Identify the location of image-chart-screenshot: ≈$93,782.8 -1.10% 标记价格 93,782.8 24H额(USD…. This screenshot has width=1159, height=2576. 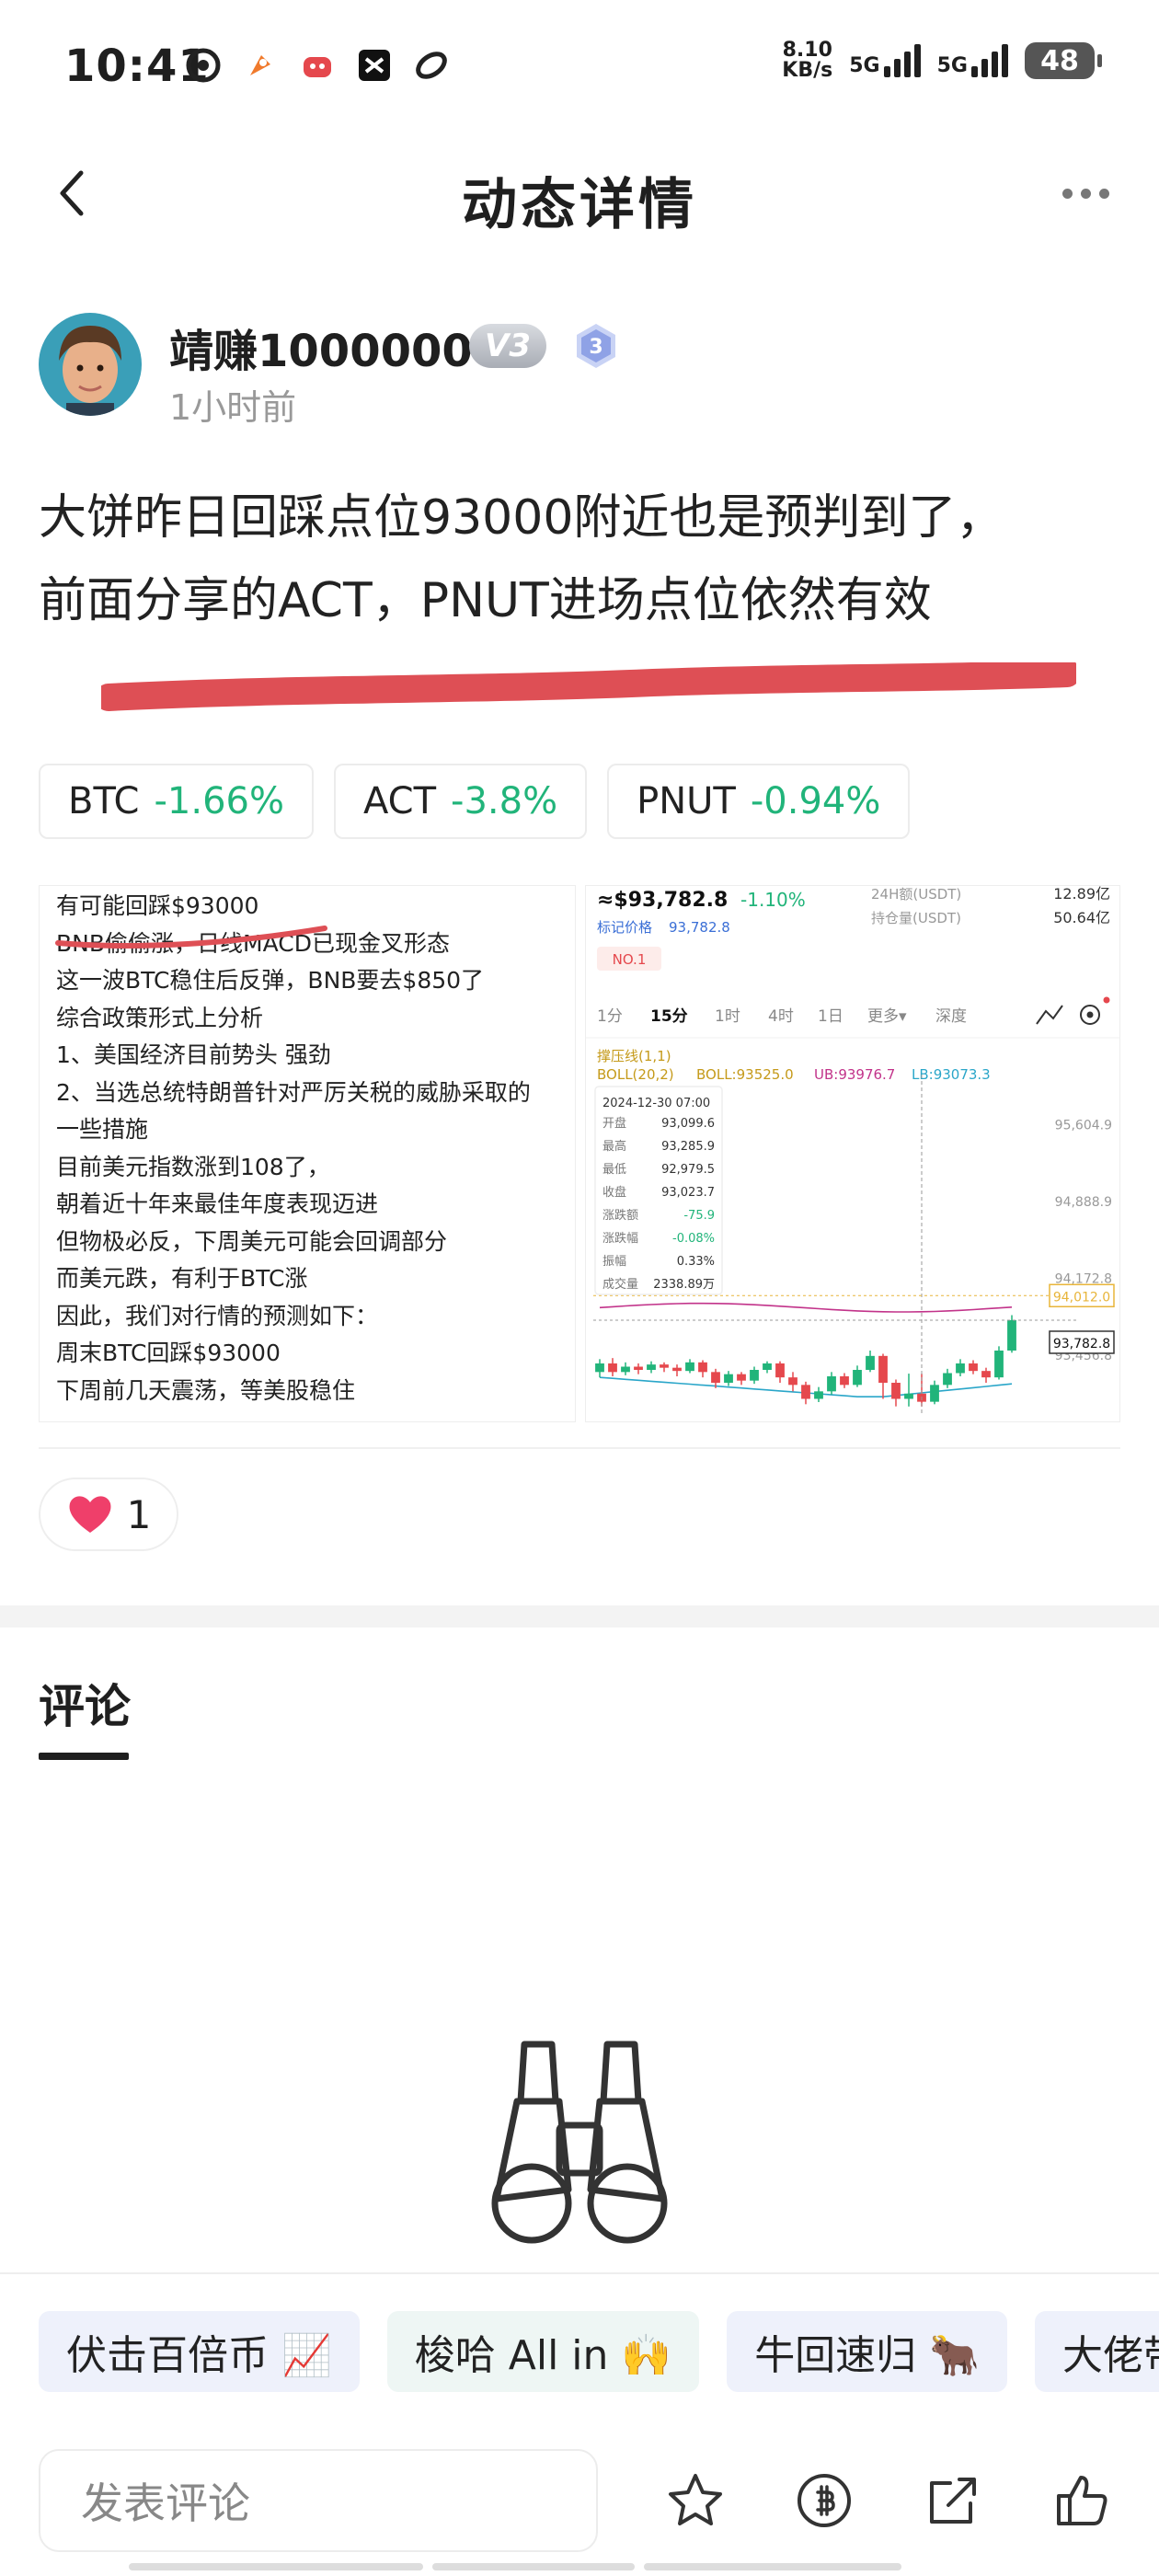
(852, 1153).